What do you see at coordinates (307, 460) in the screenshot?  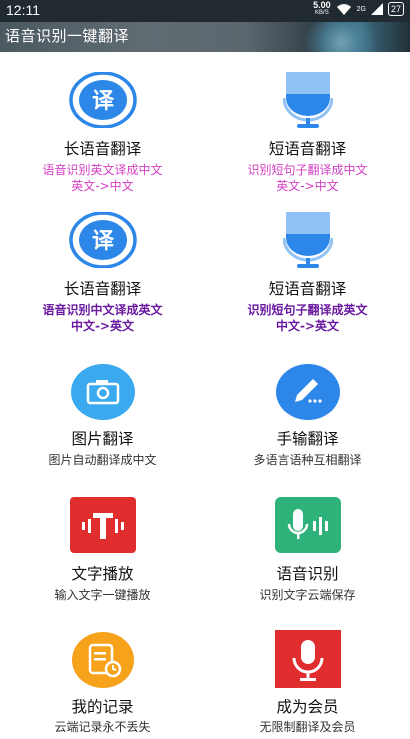 I see `card-subtitle: 多语言语种互相翻译` at bounding box center [307, 460].